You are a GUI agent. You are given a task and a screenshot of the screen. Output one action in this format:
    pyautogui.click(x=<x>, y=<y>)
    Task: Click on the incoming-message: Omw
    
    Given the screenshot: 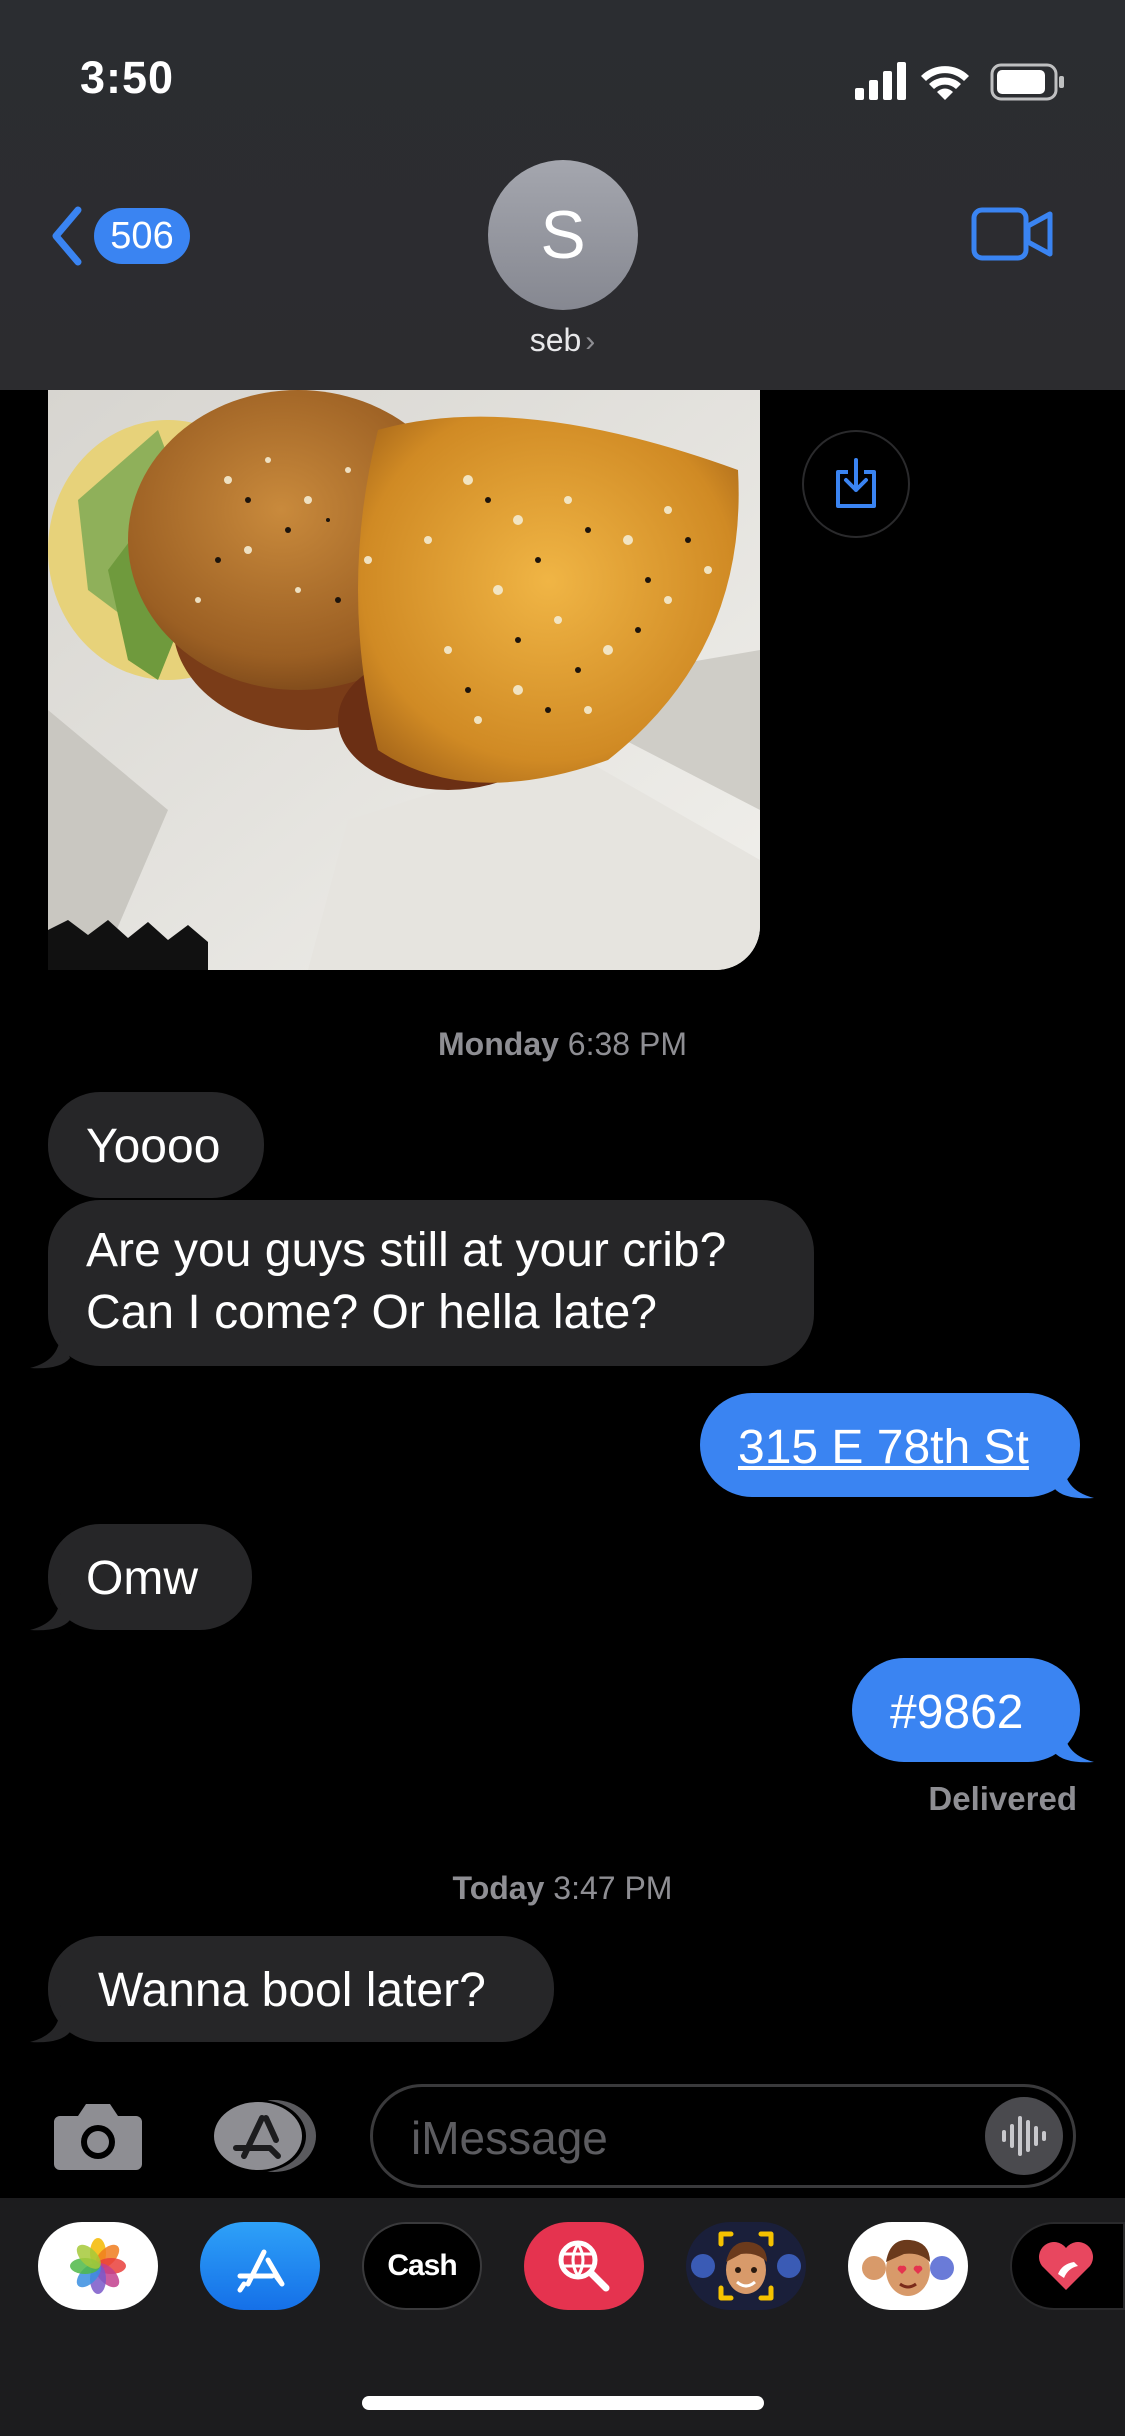 What is the action you would take?
    pyautogui.click(x=150, y=1577)
    